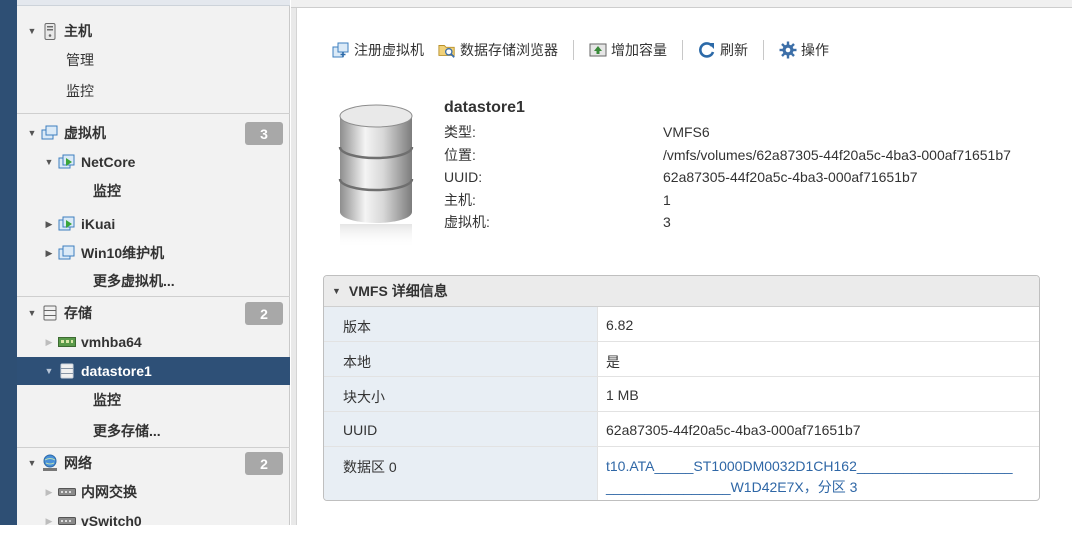 This screenshot has height=535, width=1072. I want to click on actions-label: 操作, so click(815, 50).